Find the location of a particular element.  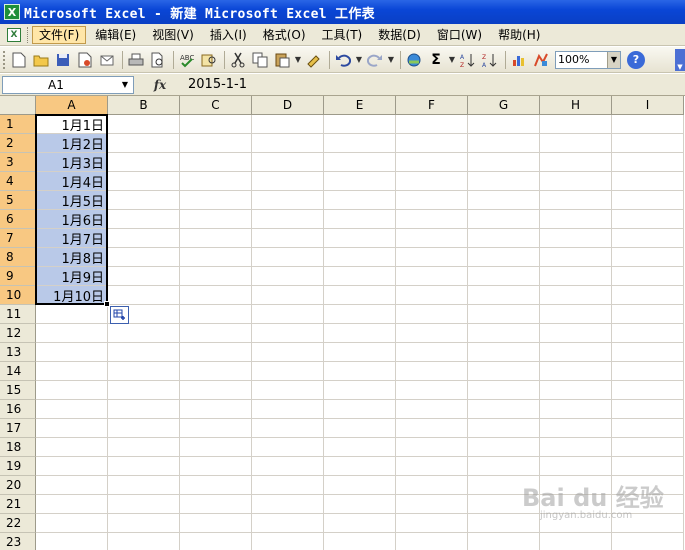

cell-d20 is located at coordinates (288, 485).